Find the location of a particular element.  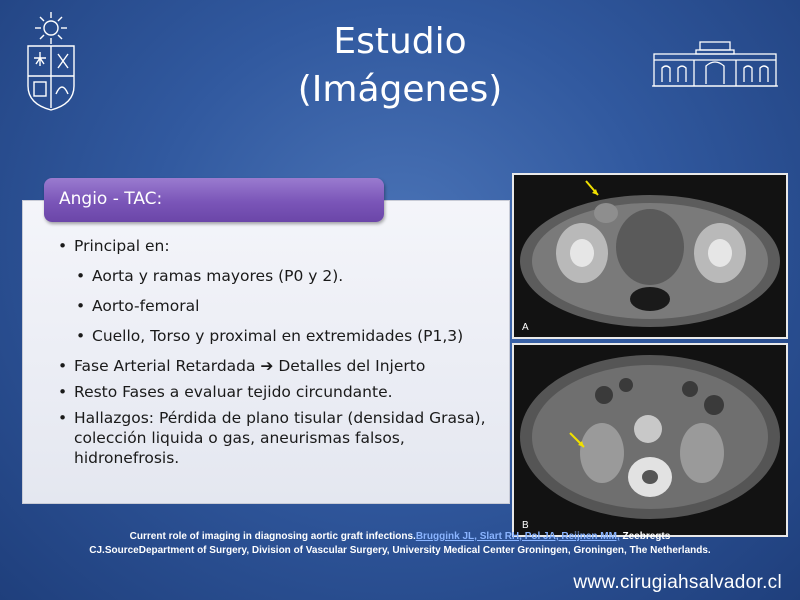

panel-header: Angio - TAC: is located at coordinates (214, 200).